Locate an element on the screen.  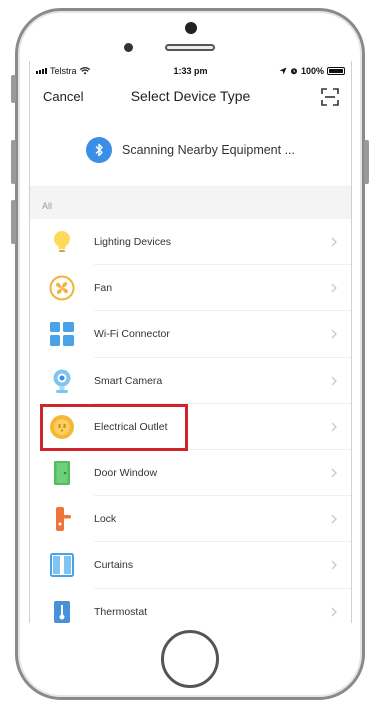
home-button is located at coordinates (190, 659).